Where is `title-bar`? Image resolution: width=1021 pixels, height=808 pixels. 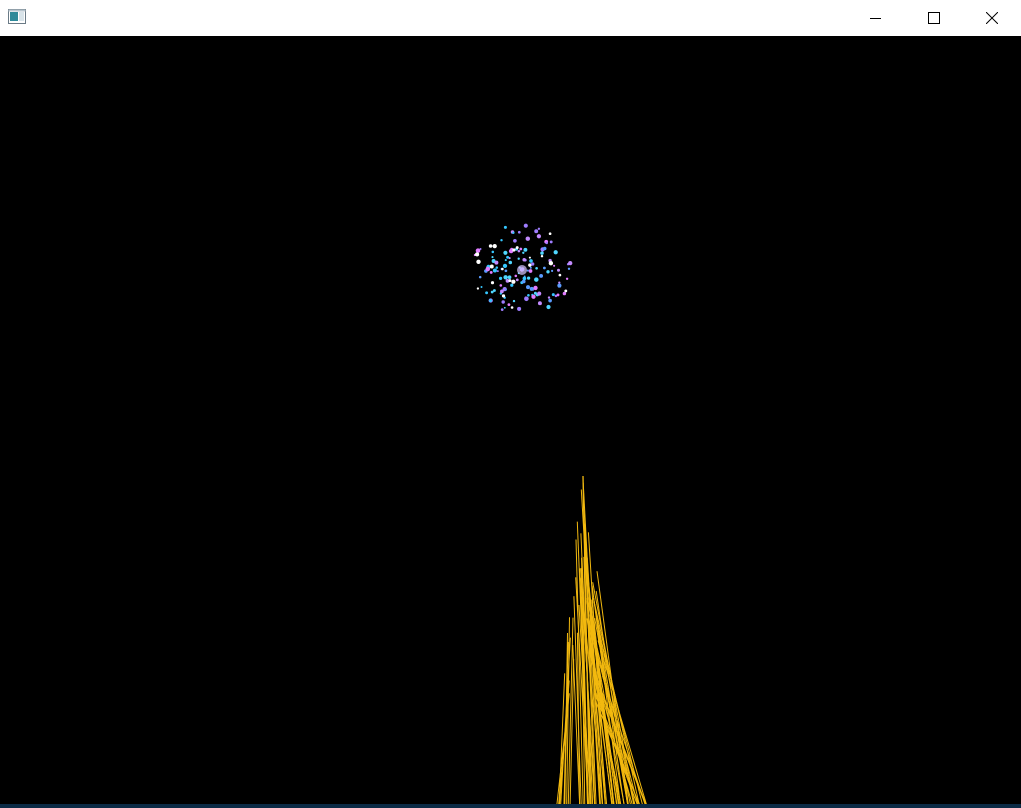
title-bar is located at coordinates (510, 18).